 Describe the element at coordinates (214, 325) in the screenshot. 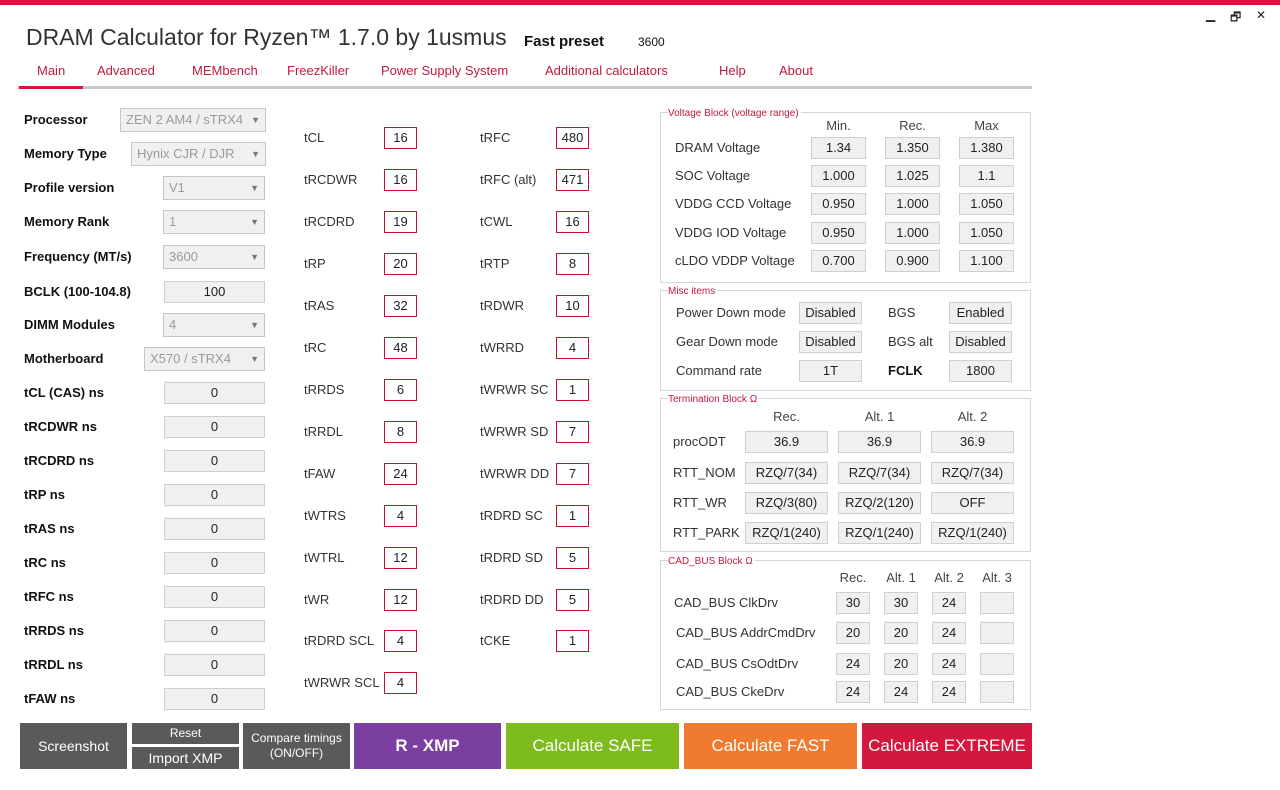

I see `dimm-modules-select: 4 ▼` at that location.